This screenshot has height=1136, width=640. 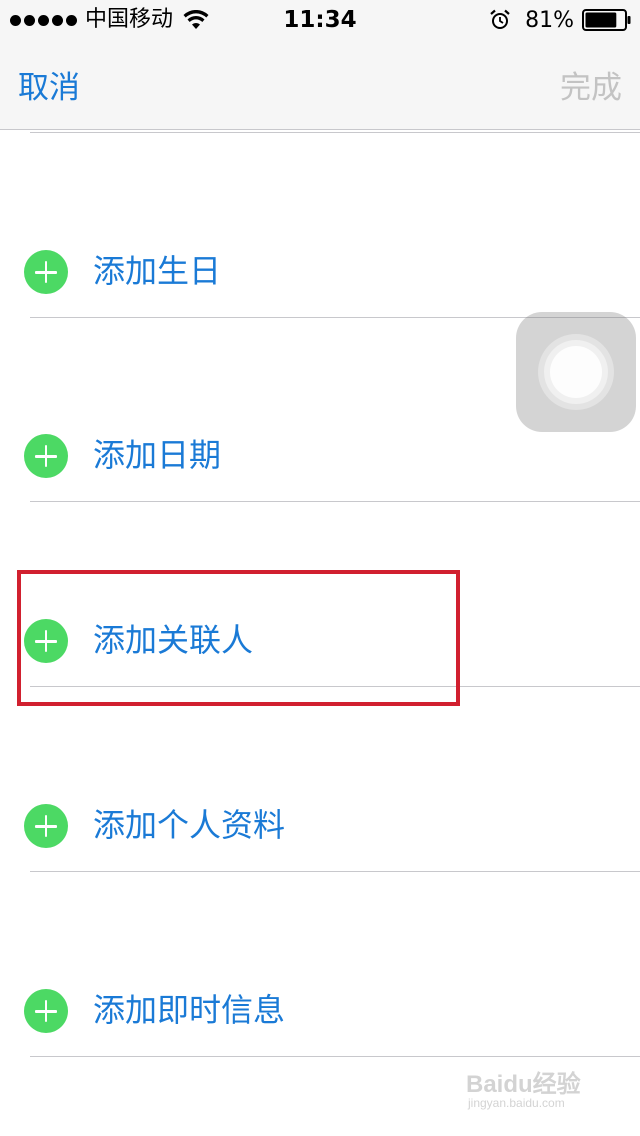 What do you see at coordinates (157, 271) in the screenshot?
I see `add-birthday-label: 添加生日` at bounding box center [157, 271].